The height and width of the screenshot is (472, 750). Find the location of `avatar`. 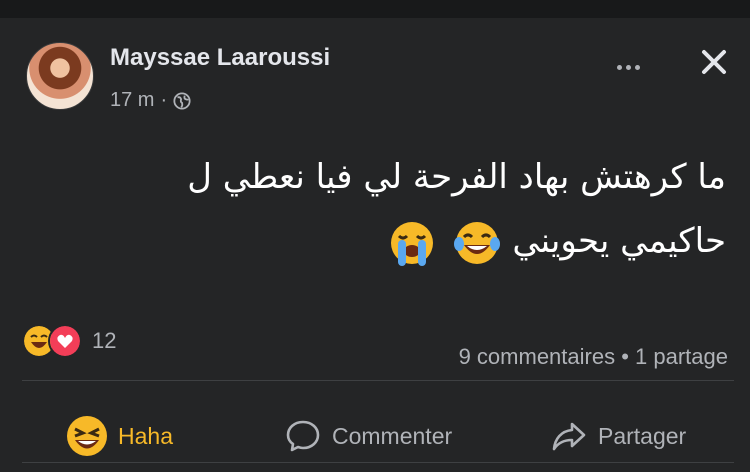

avatar is located at coordinates (60, 76).